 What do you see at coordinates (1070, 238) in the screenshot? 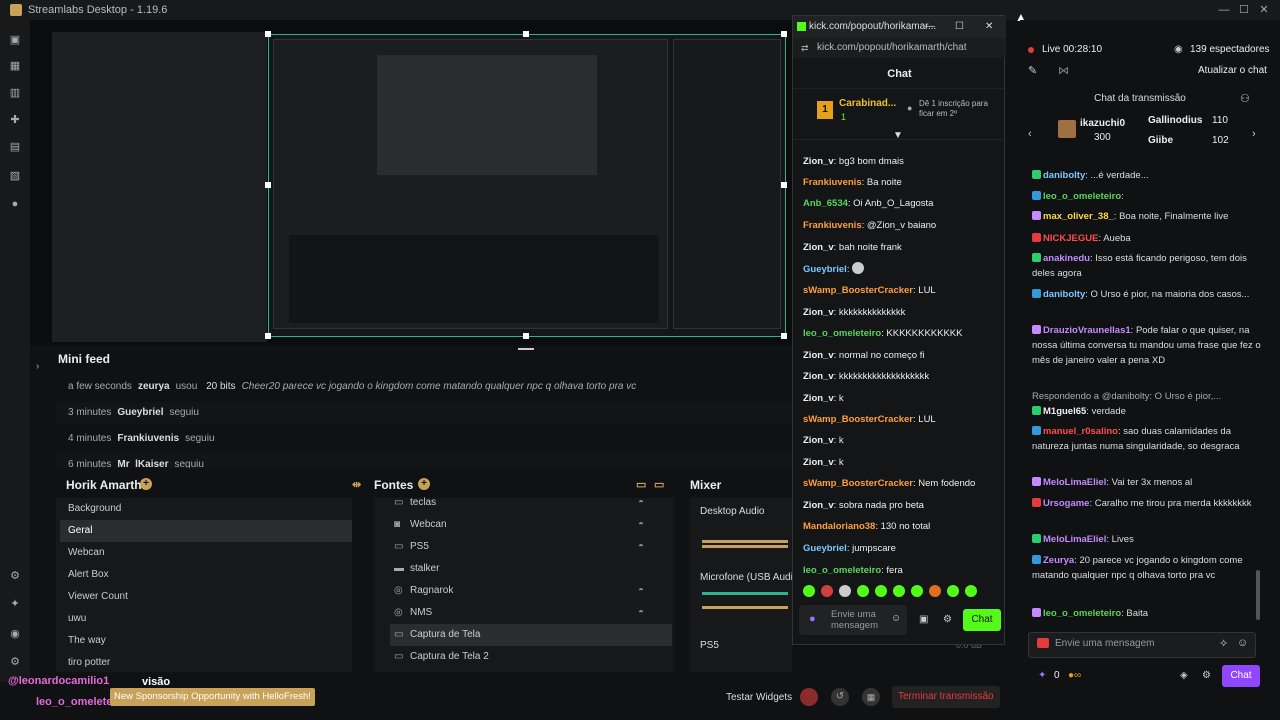
I see `chat-username: NICKJEGUE` at bounding box center [1070, 238].